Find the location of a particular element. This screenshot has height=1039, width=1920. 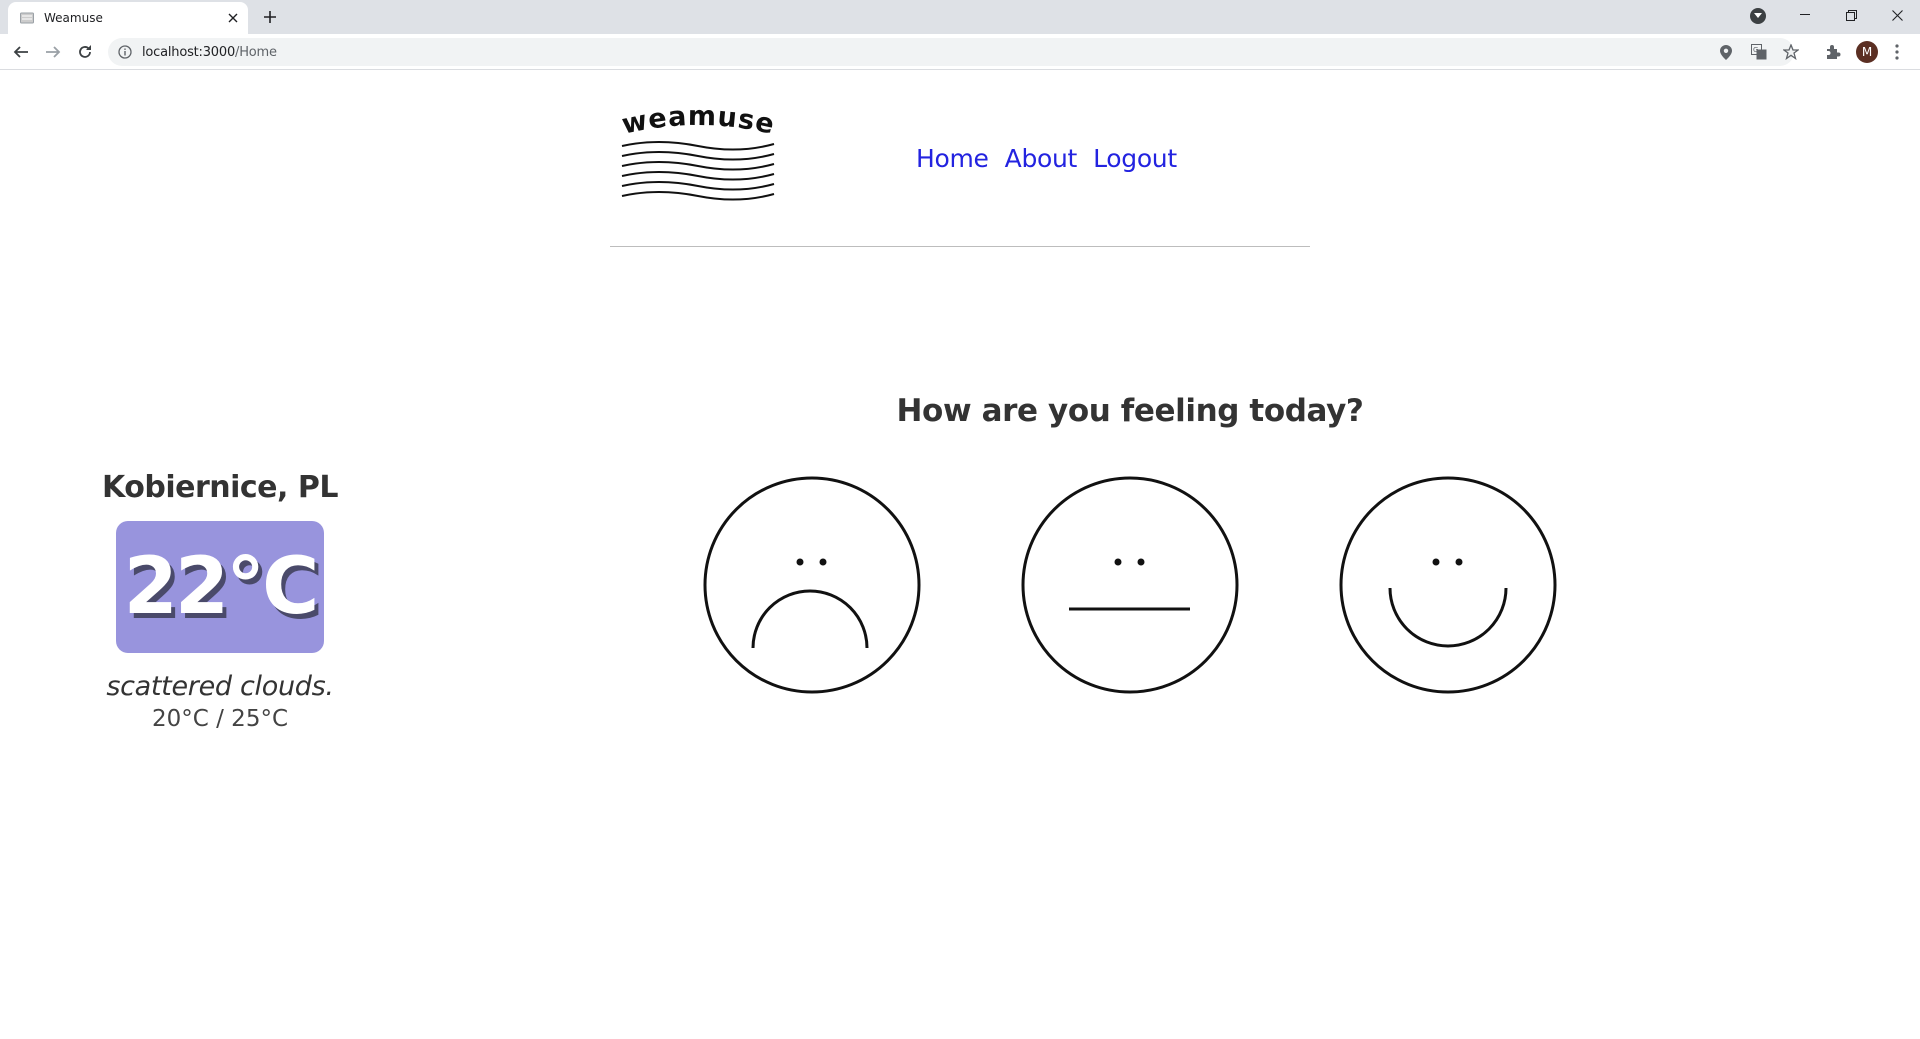

logo-graphic: weamuse is located at coordinates (698, 151).